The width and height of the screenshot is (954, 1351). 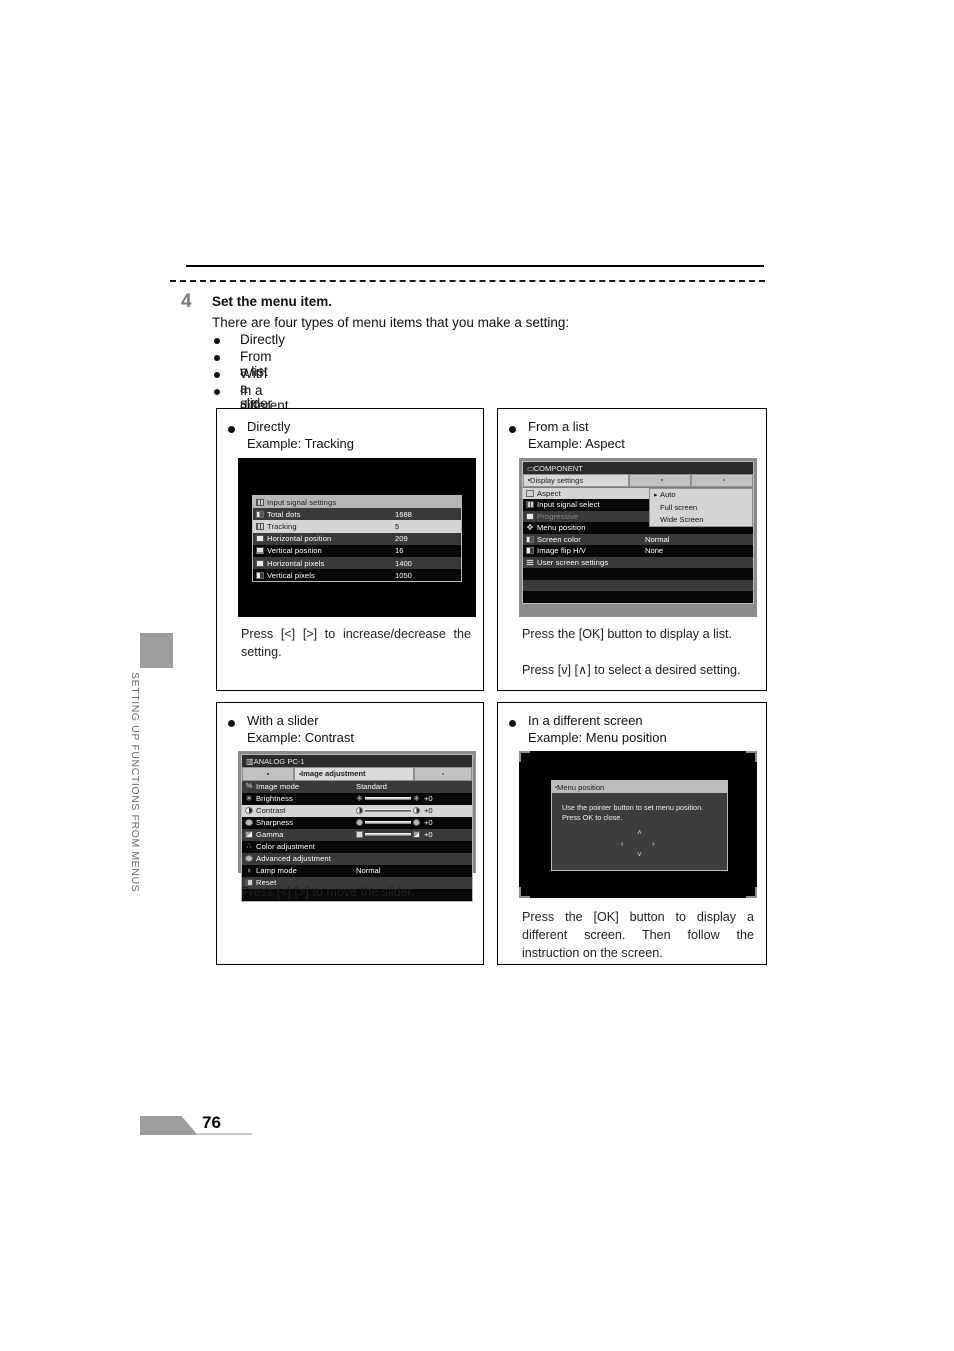 What do you see at coordinates (359, 834) in the screenshot?
I see `gamma-min-icon` at bounding box center [359, 834].